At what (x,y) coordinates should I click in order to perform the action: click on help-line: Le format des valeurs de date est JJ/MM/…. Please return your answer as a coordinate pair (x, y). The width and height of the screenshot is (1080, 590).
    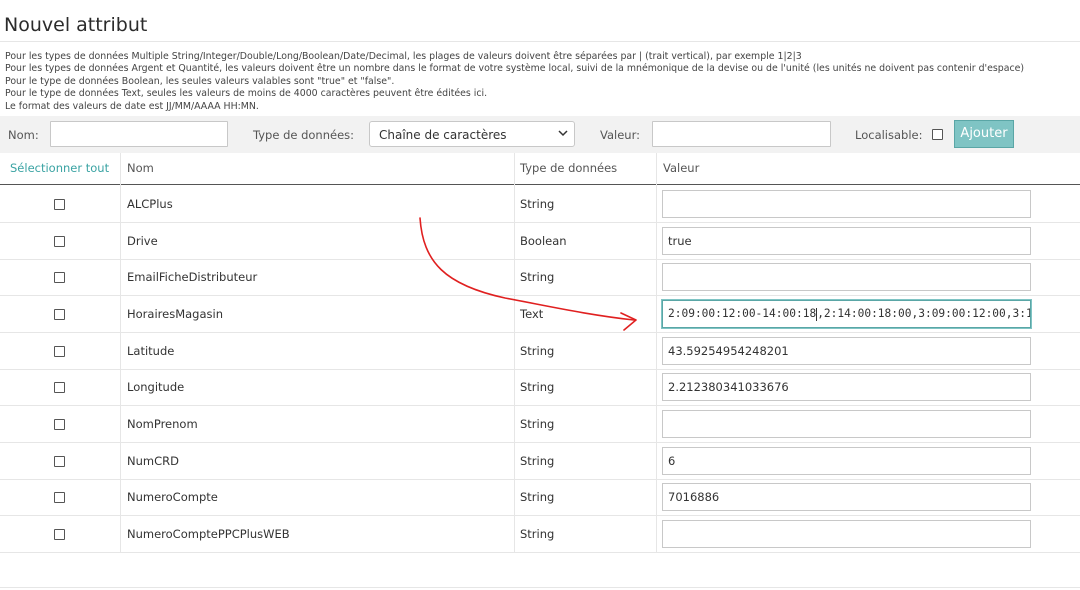
    Looking at the image, I should click on (132, 106).